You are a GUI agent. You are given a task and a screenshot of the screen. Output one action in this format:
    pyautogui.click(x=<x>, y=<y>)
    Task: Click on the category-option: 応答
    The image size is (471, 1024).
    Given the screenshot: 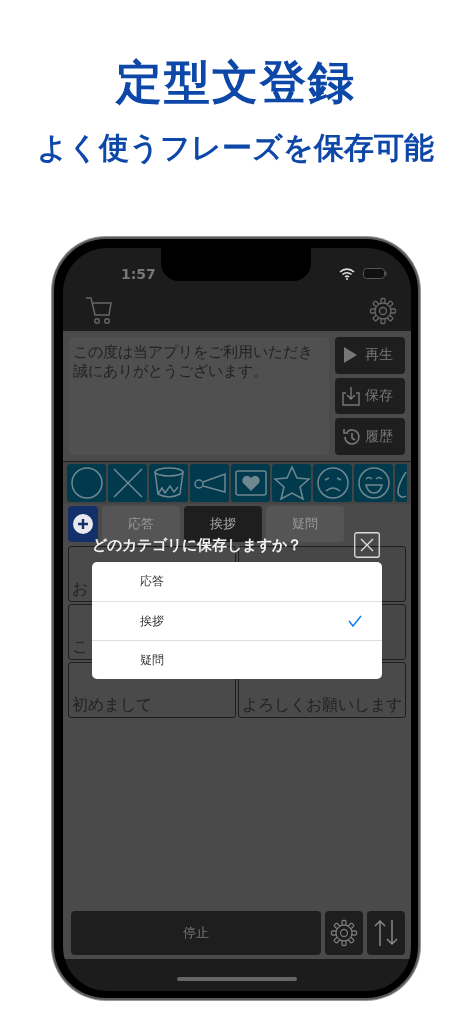 What is the action you would take?
    pyautogui.click(x=237, y=581)
    